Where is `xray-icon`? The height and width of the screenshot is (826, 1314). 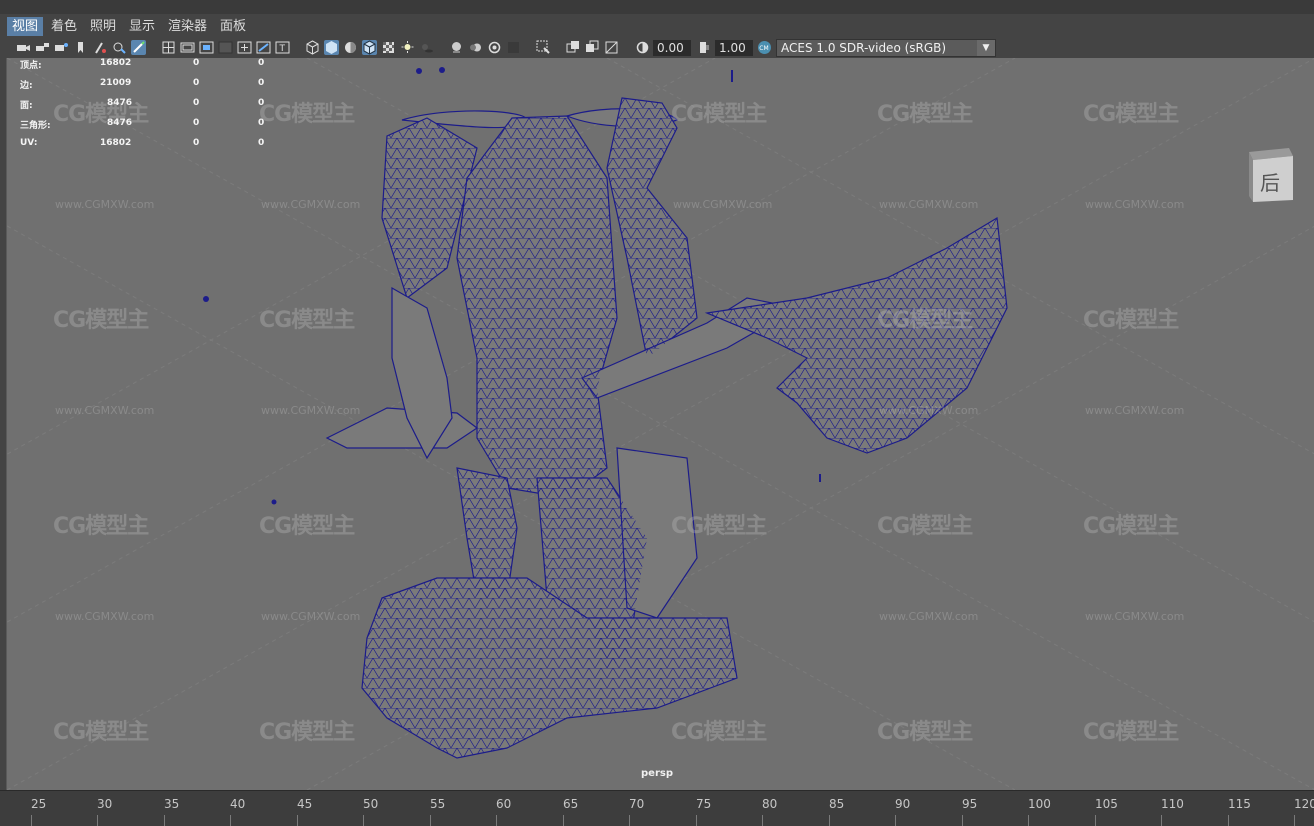
xray-icon is located at coordinates (573, 47).